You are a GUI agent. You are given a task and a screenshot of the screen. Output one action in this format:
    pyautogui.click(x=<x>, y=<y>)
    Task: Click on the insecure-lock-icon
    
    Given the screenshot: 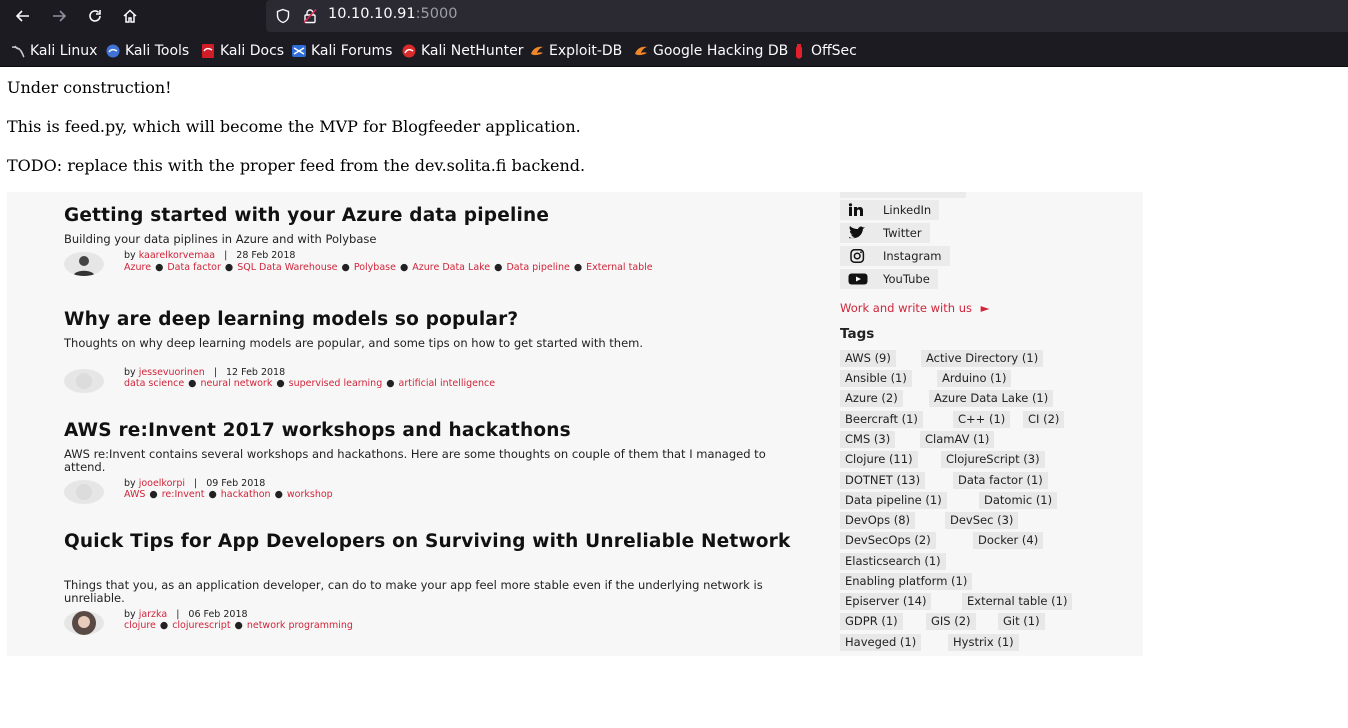 What is the action you would take?
    pyautogui.click(x=310, y=16)
    